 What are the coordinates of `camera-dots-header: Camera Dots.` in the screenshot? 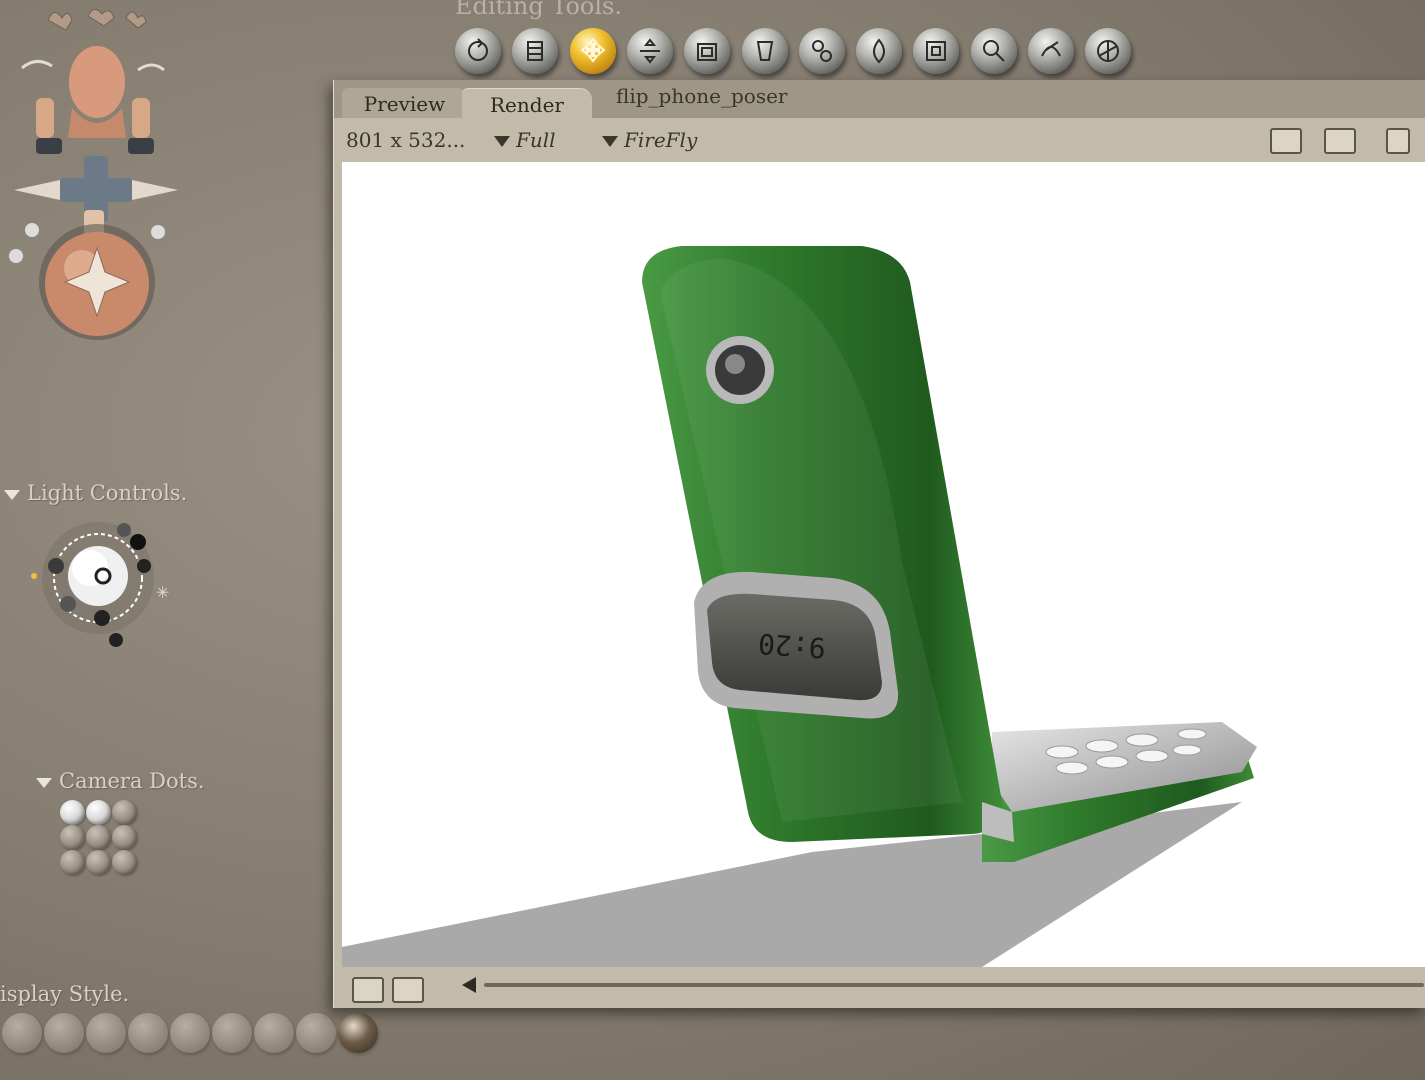 It's located at (120, 781).